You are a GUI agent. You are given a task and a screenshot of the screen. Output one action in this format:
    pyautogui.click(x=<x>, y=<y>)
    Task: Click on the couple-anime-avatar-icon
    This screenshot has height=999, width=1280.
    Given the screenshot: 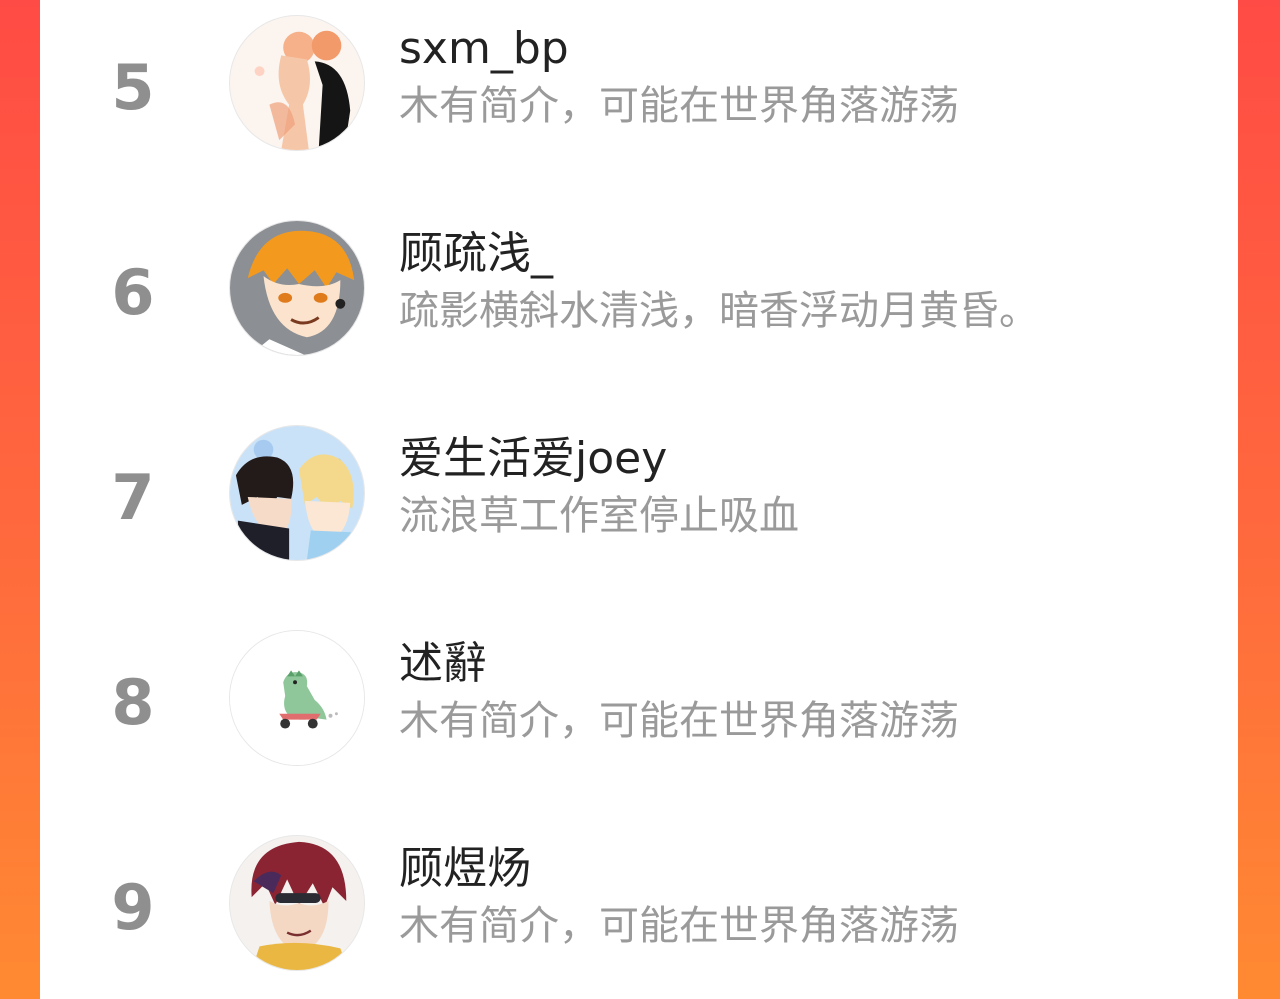 What is the action you would take?
    pyautogui.click(x=297, y=83)
    